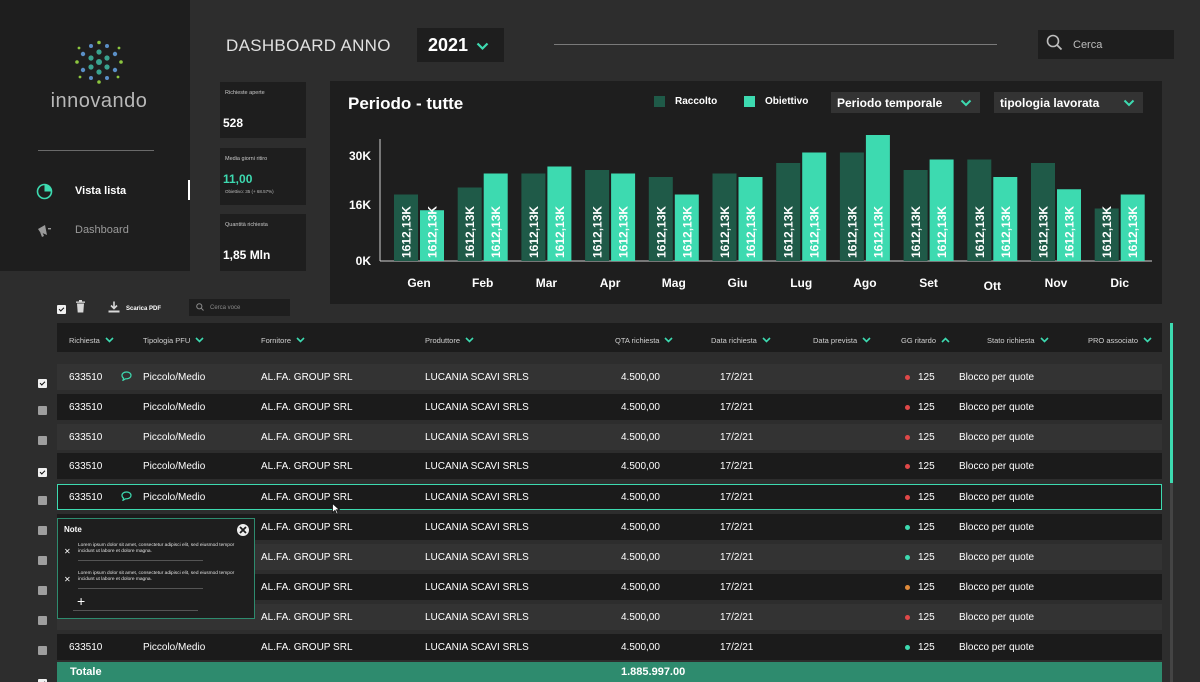 The width and height of the screenshot is (1200, 682). I want to click on x-tick-label: Feb, so click(482, 283).